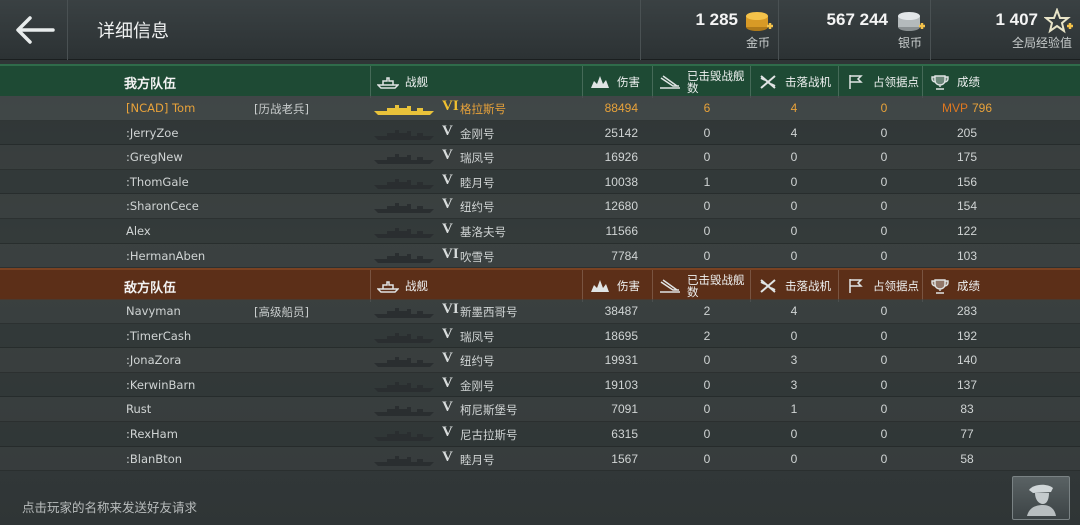  I want to click on player-row: Rust V 柯尼斯堡号 7091 0 1 0 83, so click(540, 409).